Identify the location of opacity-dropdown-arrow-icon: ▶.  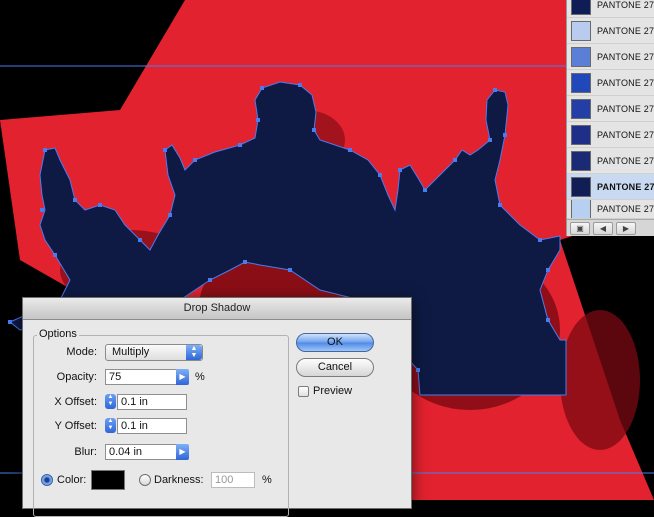
(182, 377).